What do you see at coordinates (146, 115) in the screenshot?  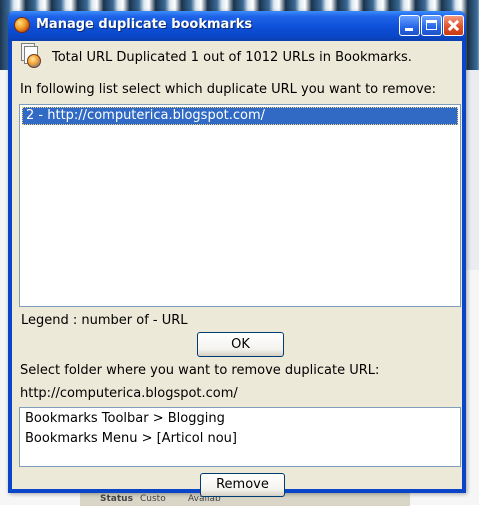 I see `list-item-label: 2 - http://computerica.blogspot.com/` at bounding box center [146, 115].